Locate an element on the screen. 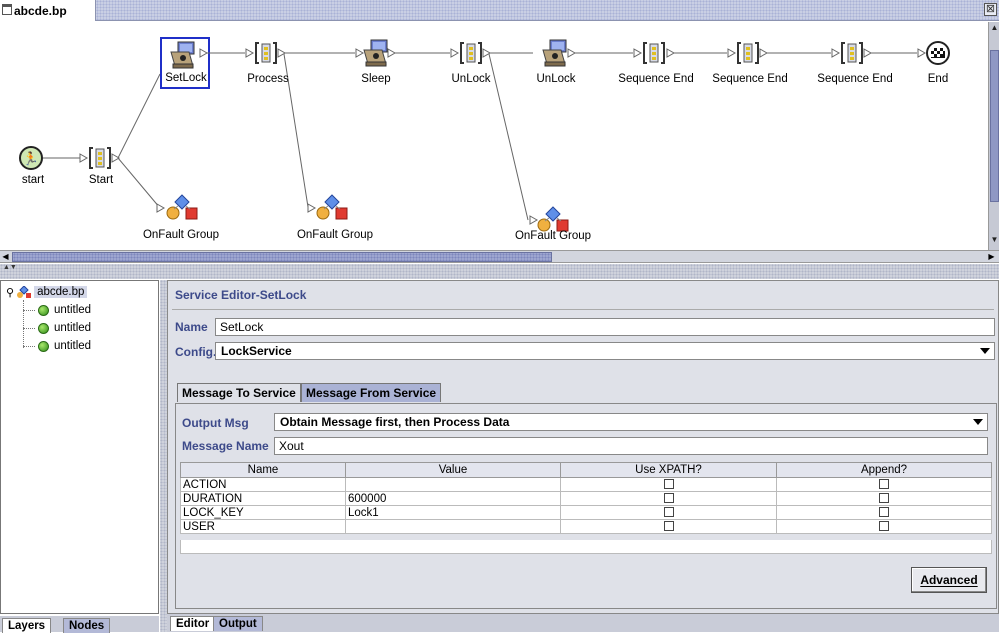 The width and height of the screenshot is (999, 633). tab-output: Output is located at coordinates (238, 623).